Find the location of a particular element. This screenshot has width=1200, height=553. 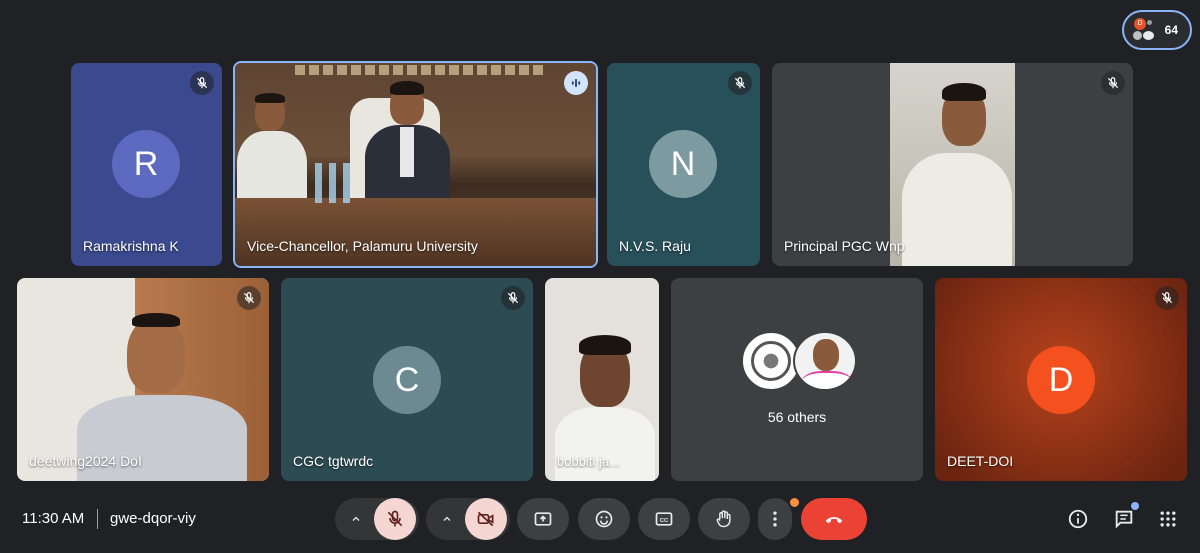

person-speaker is located at coordinates (407, 143).